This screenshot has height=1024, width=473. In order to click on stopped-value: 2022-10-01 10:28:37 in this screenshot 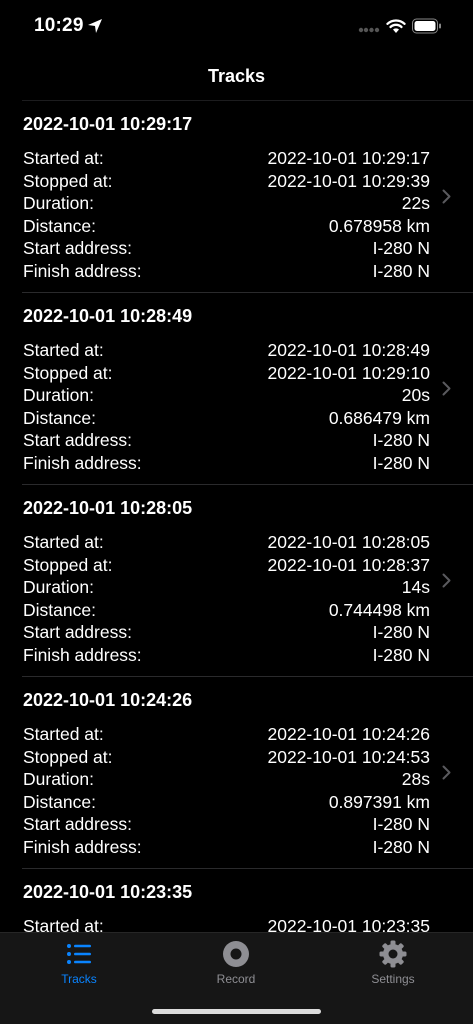, I will do `click(349, 564)`.